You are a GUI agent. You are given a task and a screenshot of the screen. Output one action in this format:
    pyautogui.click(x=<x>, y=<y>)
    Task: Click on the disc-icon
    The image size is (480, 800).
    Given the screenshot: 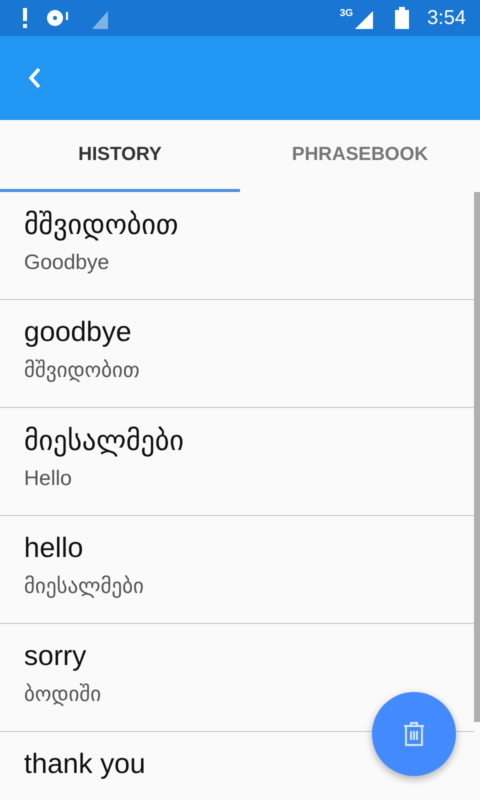 What is the action you would take?
    pyautogui.click(x=58, y=18)
    